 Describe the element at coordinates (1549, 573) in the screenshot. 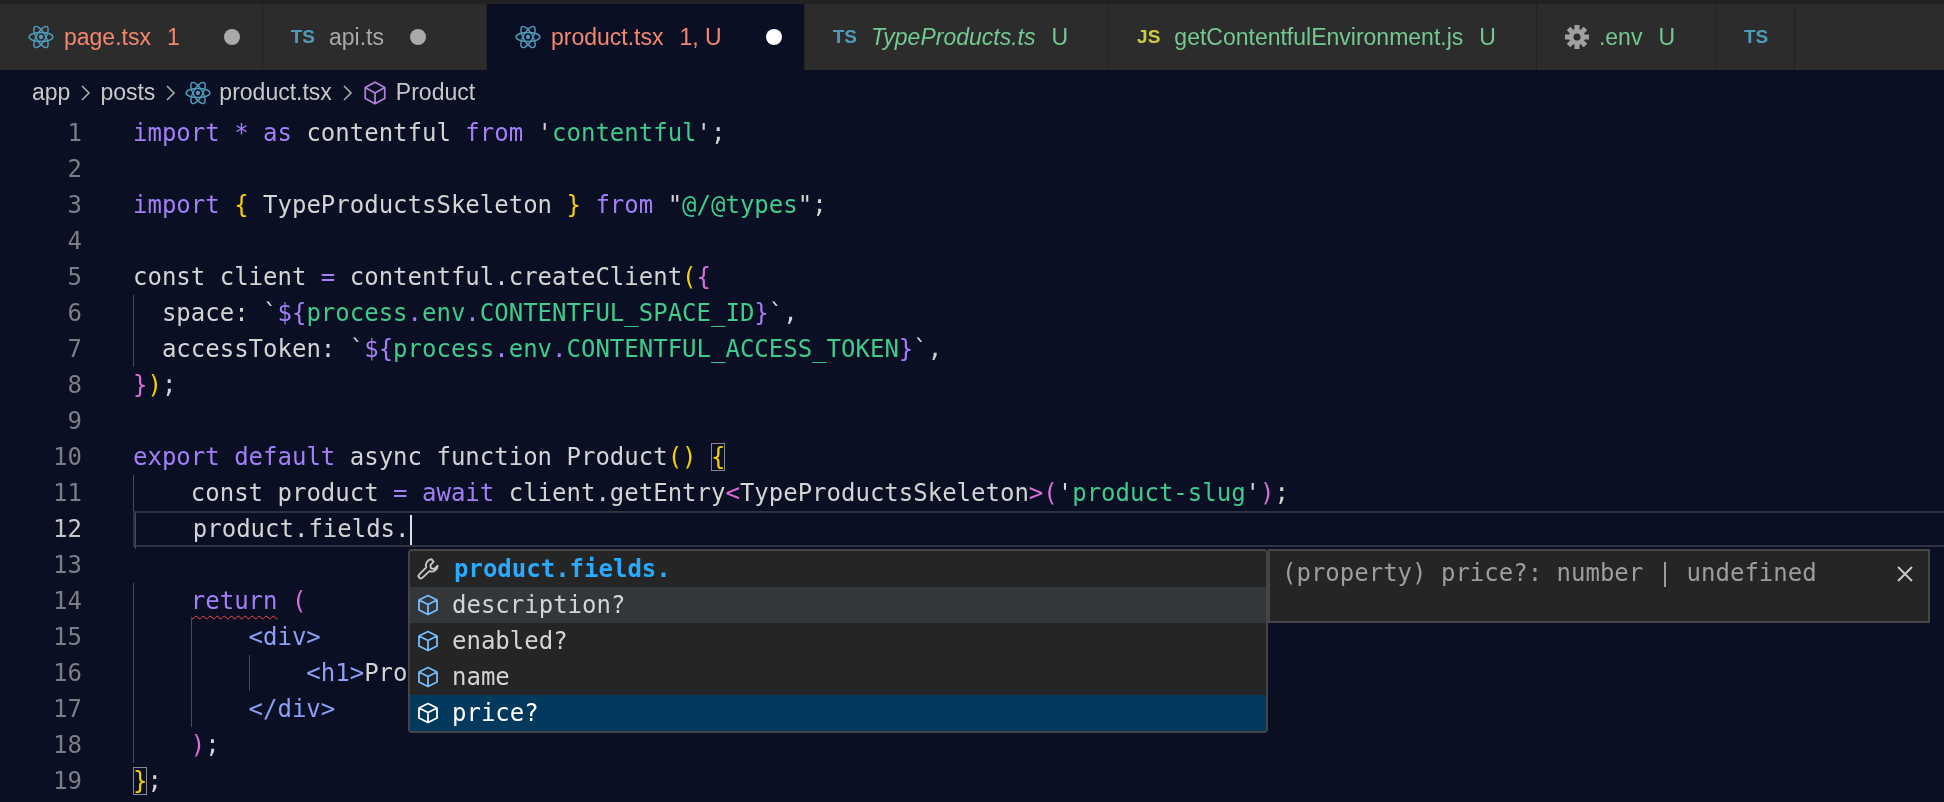

I see `type-signature: (property) price?: number | undefined` at that location.